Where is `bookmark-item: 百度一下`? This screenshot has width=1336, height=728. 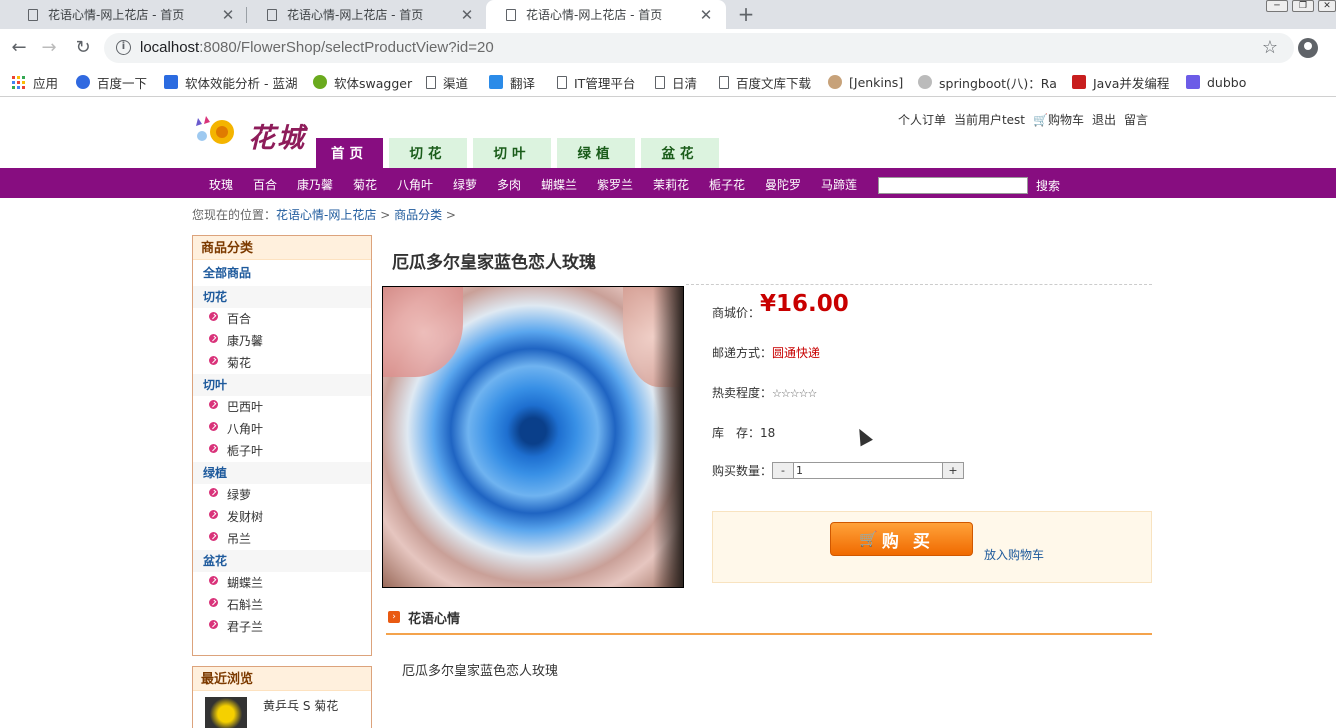 bookmark-item: 百度一下 is located at coordinates (111, 82).